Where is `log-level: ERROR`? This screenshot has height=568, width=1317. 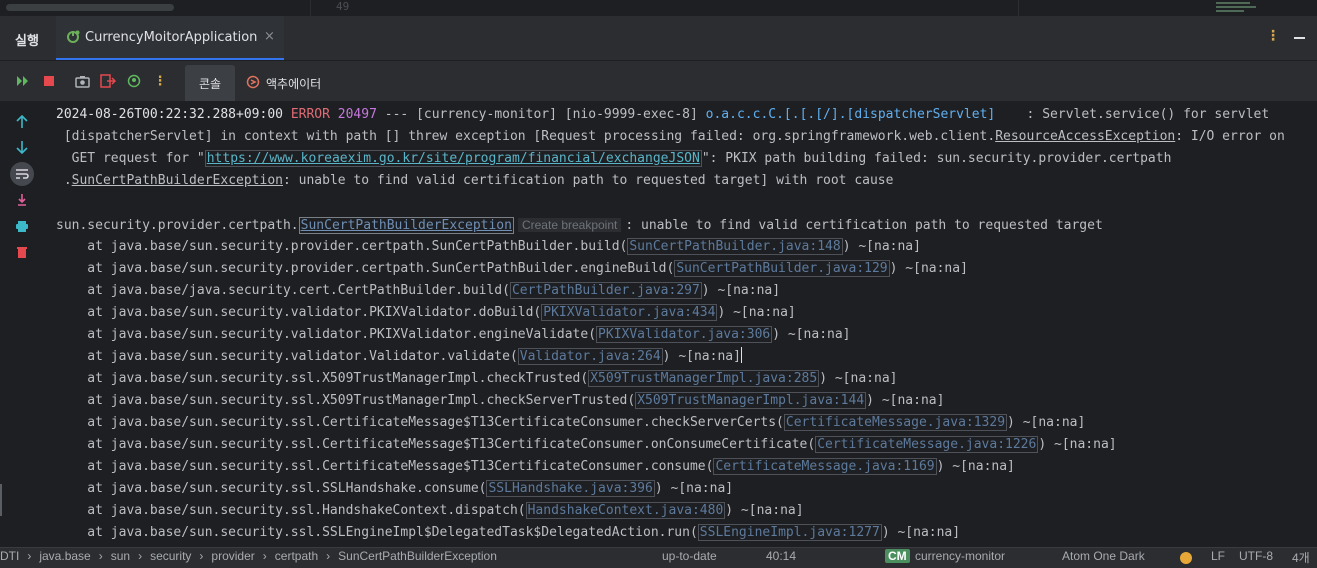 log-level: ERROR is located at coordinates (310, 114).